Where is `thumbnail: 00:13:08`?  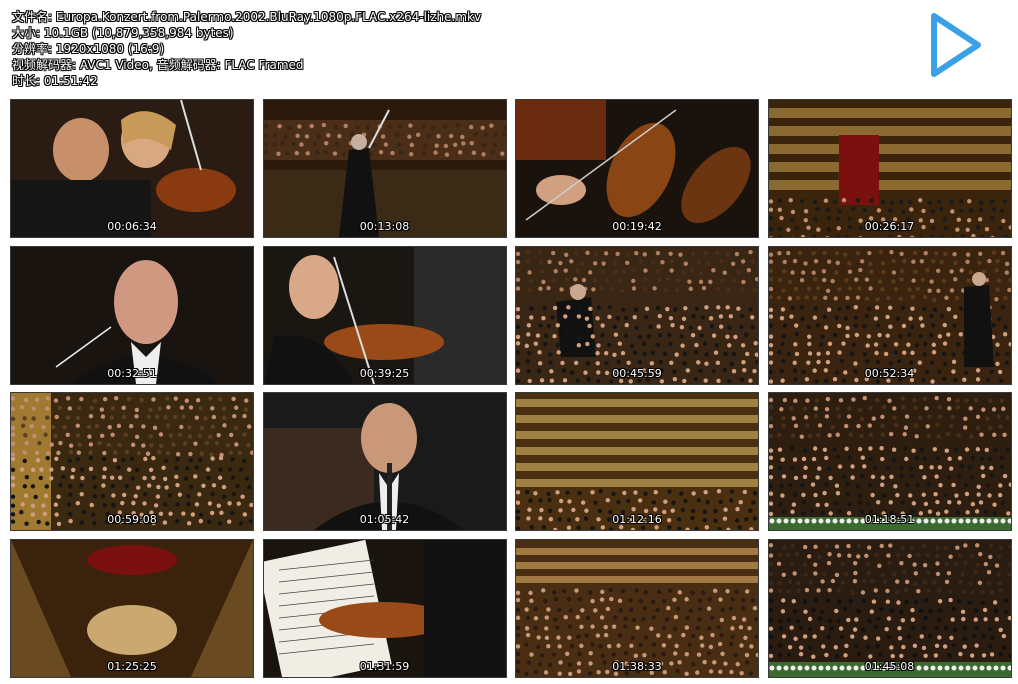
thumbnail: 00:13:08 is located at coordinates (384, 168).